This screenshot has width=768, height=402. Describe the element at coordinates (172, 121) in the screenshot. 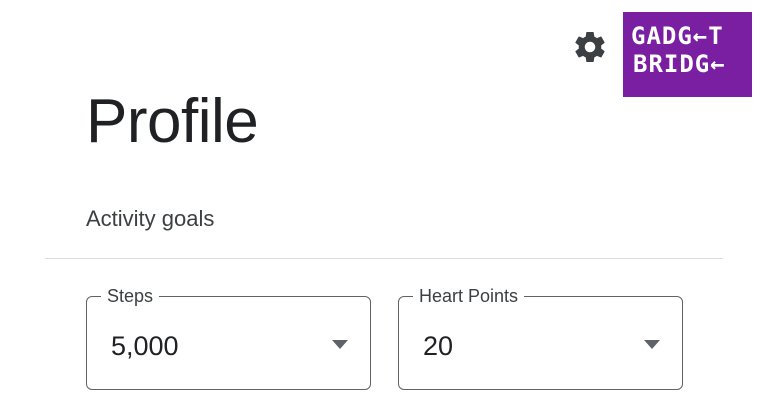

I see `page-title: Profile` at that location.